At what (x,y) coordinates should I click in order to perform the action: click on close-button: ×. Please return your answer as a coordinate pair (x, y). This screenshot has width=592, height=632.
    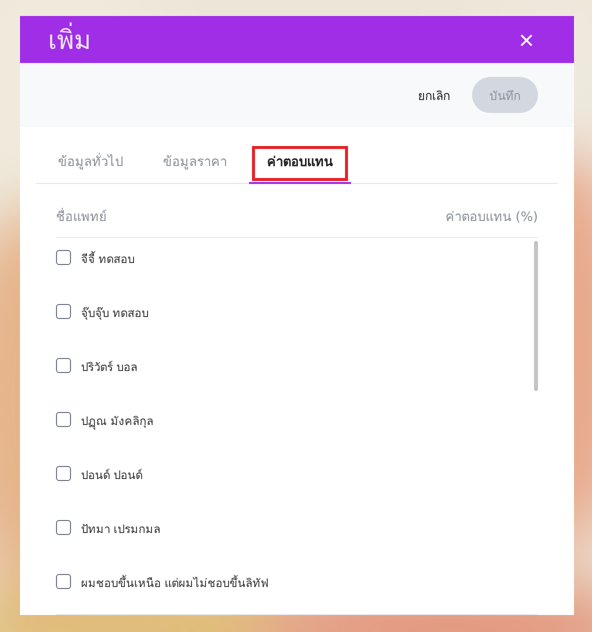
    Looking at the image, I should click on (526, 39).